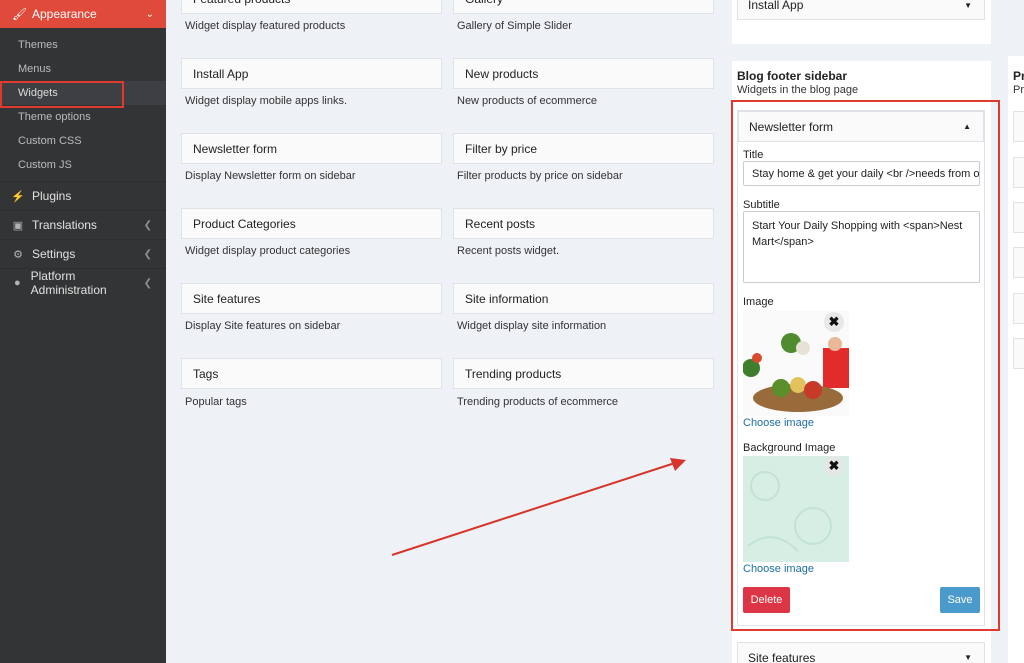 The width and height of the screenshot is (1024, 663). What do you see at coordinates (20, 14) in the screenshot?
I see `brush-icon: 🖌` at bounding box center [20, 14].